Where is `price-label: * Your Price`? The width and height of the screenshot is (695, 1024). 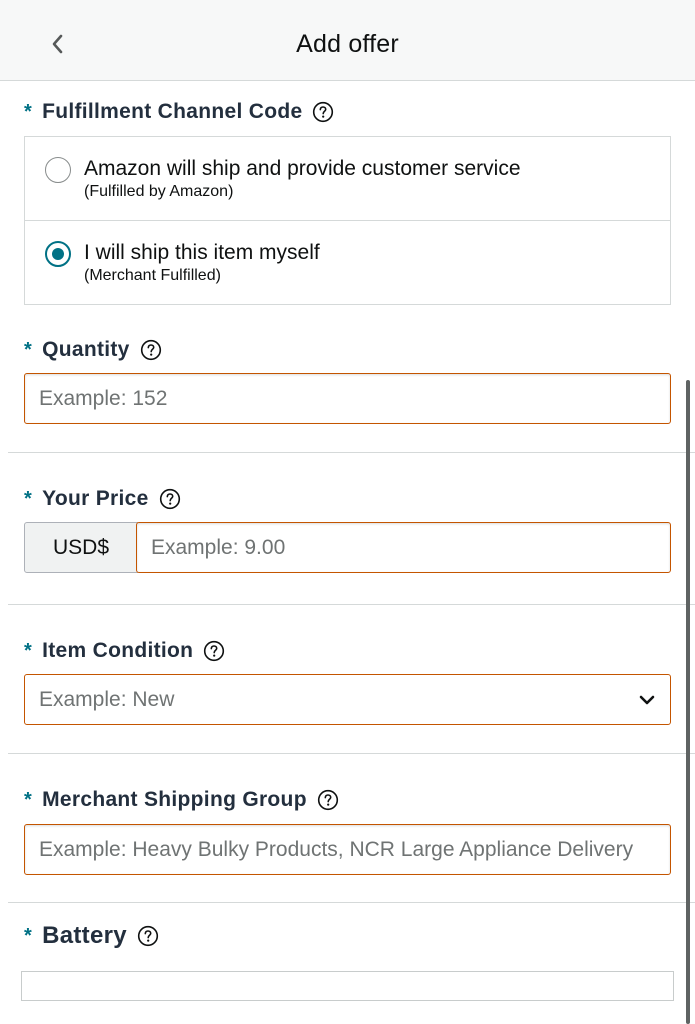 price-label: * Your Price is located at coordinates (102, 499).